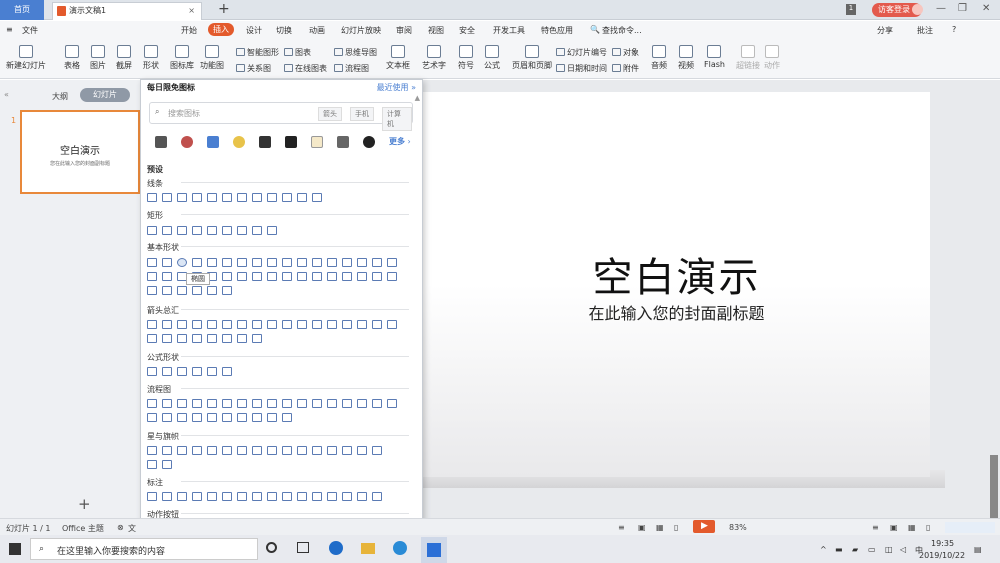 This screenshot has height=563, width=1000. Describe the element at coordinates (214, 232) in the screenshot. I see `shape-row-rect` at that location.